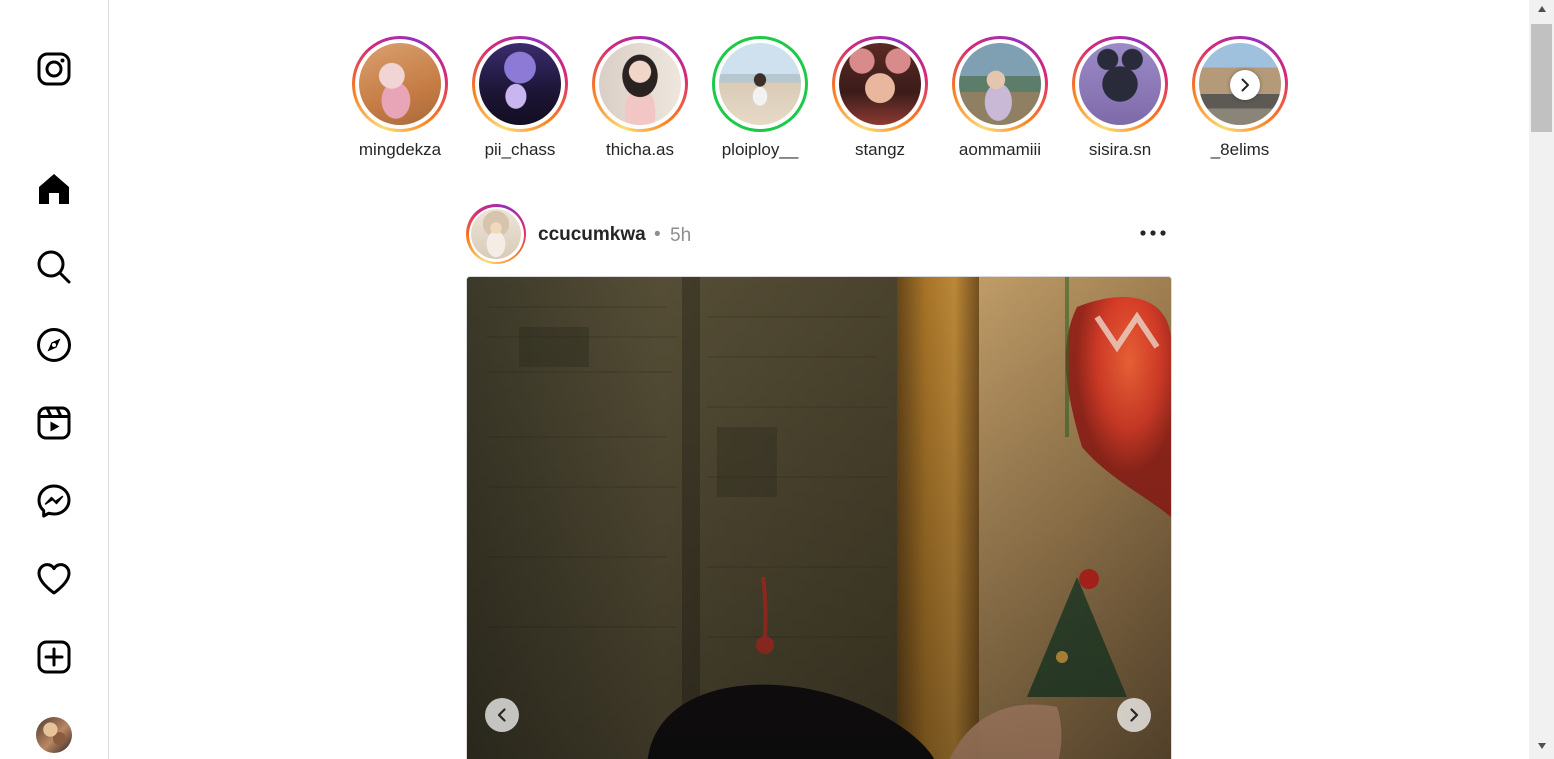  I want to click on story-item: mingdekza, so click(412, 101).